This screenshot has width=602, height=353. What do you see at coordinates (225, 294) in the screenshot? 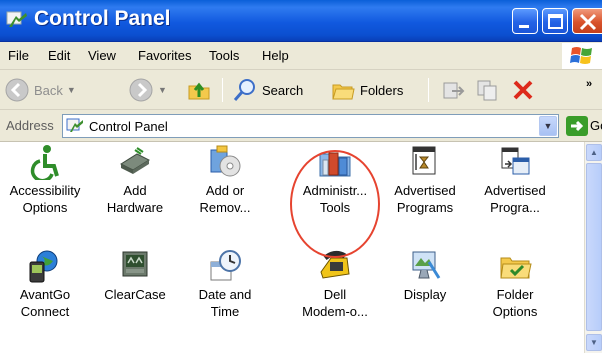
I see `item-label: Date and` at bounding box center [225, 294].